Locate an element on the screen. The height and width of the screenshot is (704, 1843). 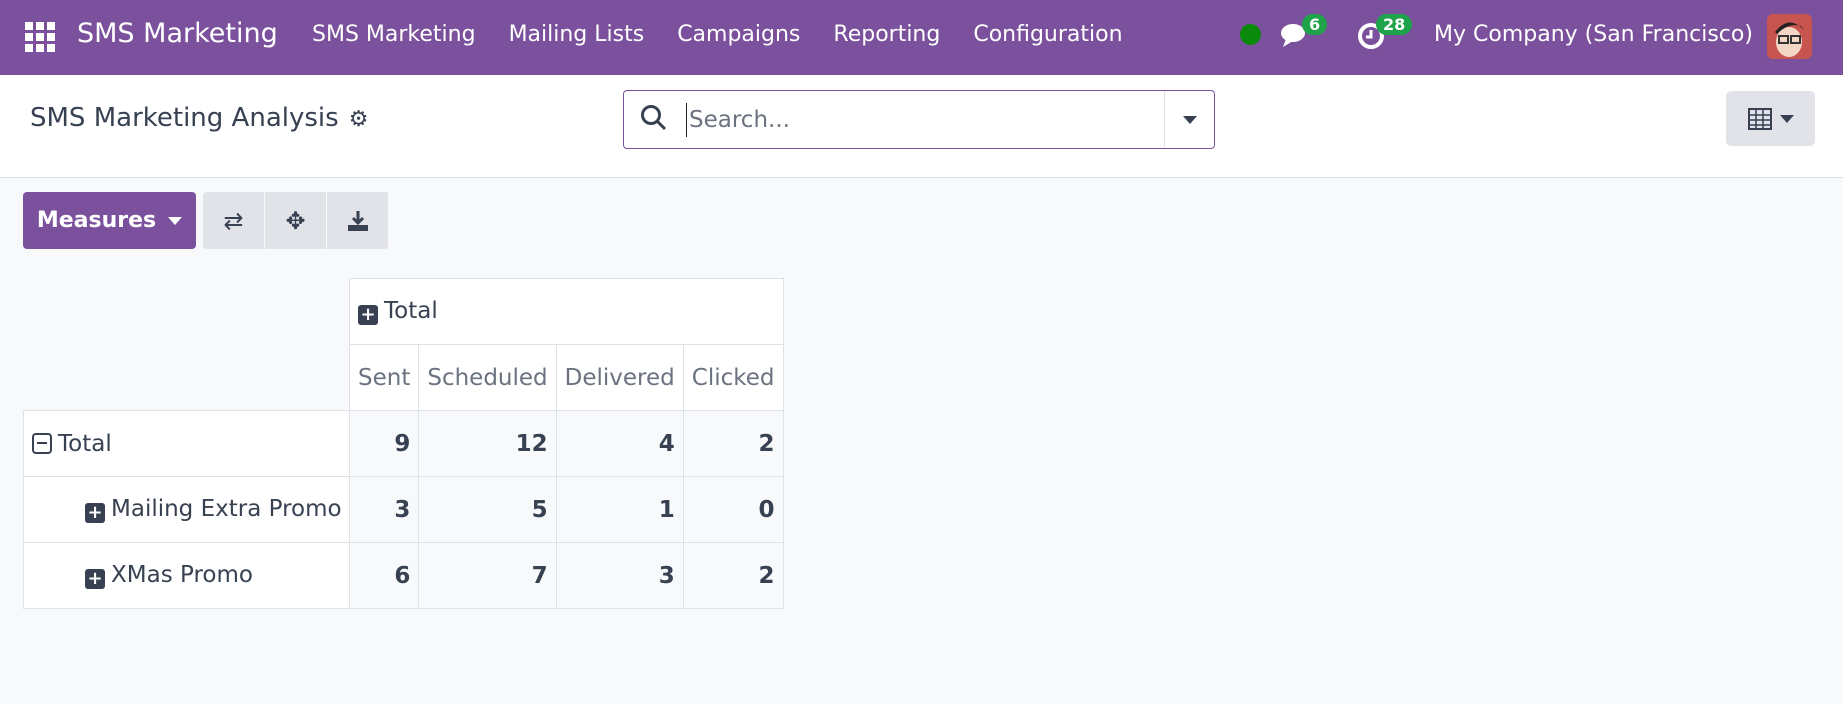
user-avatar is located at coordinates (1789, 36).